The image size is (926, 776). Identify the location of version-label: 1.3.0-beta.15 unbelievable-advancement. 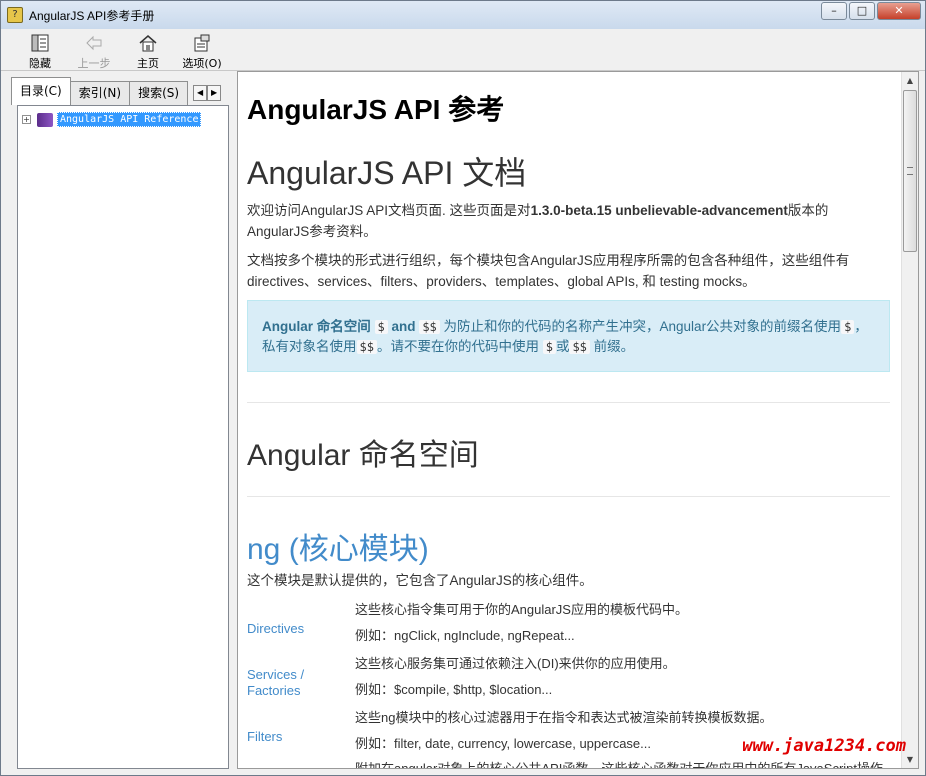
(659, 210).